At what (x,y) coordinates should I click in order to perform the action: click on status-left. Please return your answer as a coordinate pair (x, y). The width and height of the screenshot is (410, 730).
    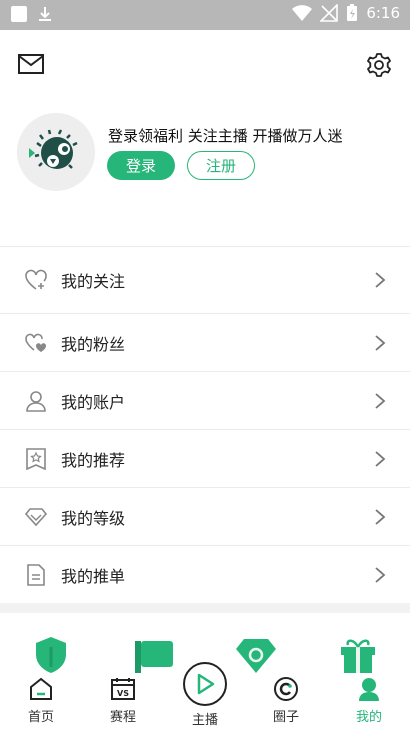
    Looking at the image, I should click on (32, 14).